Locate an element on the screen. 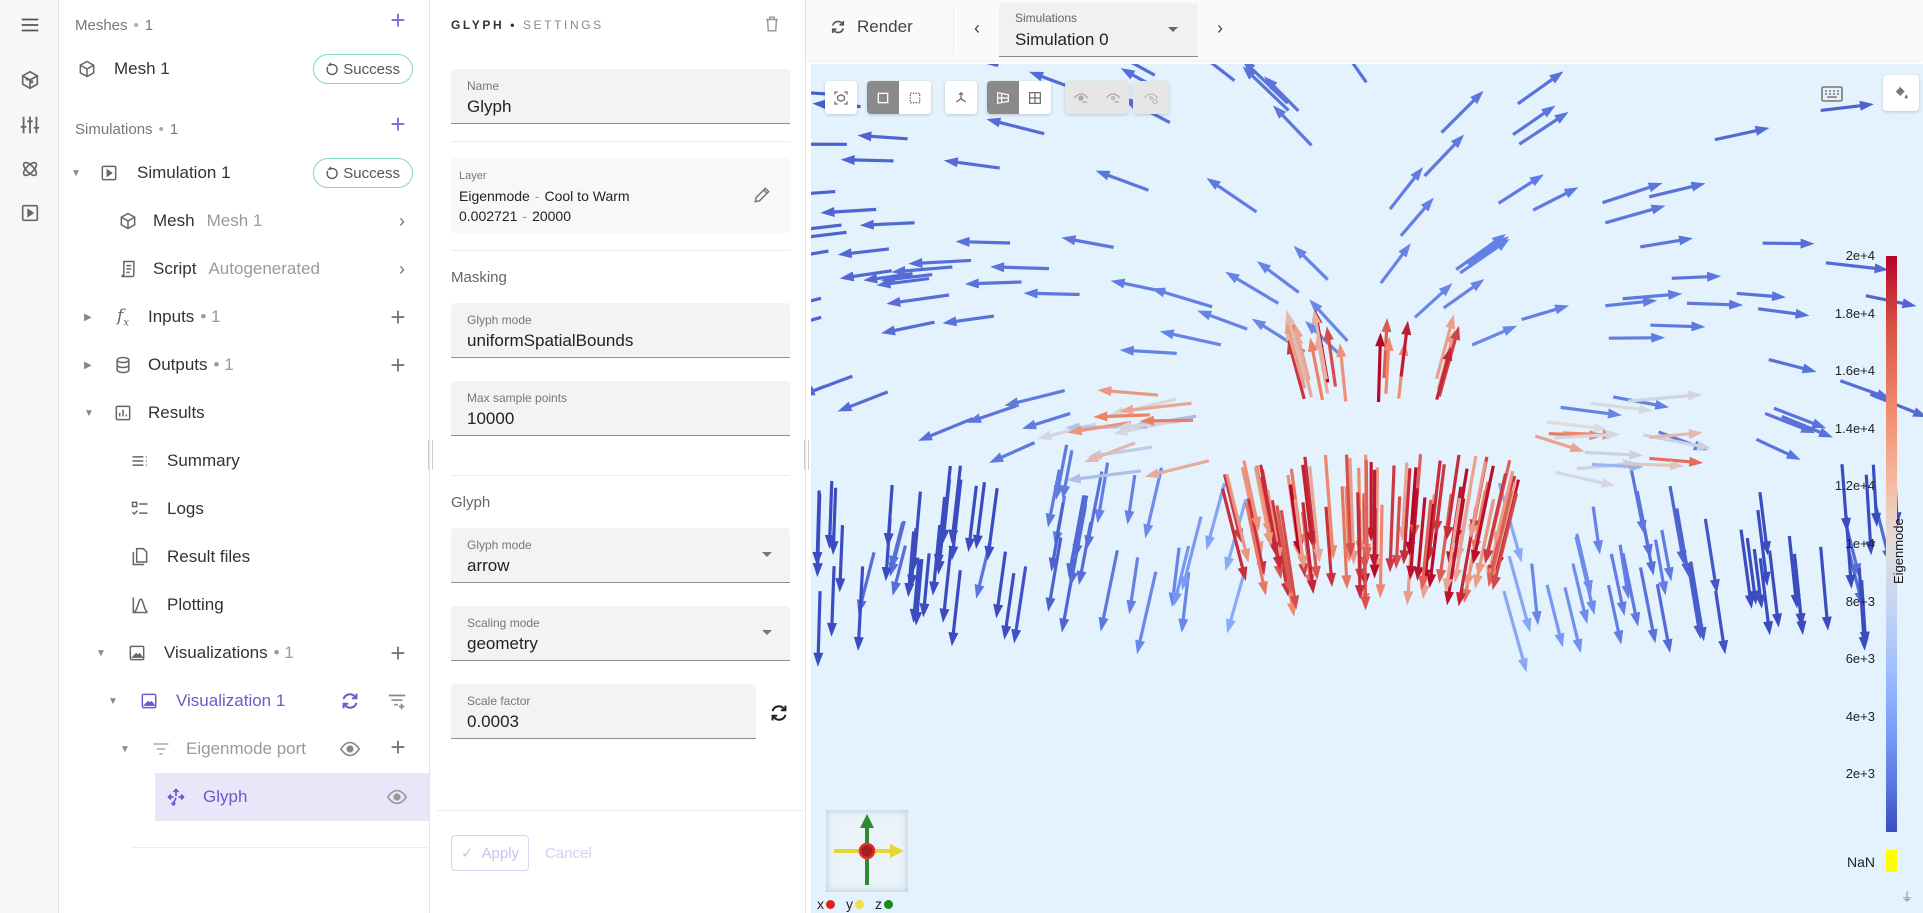  reset-camera-button is located at coordinates (841, 97).